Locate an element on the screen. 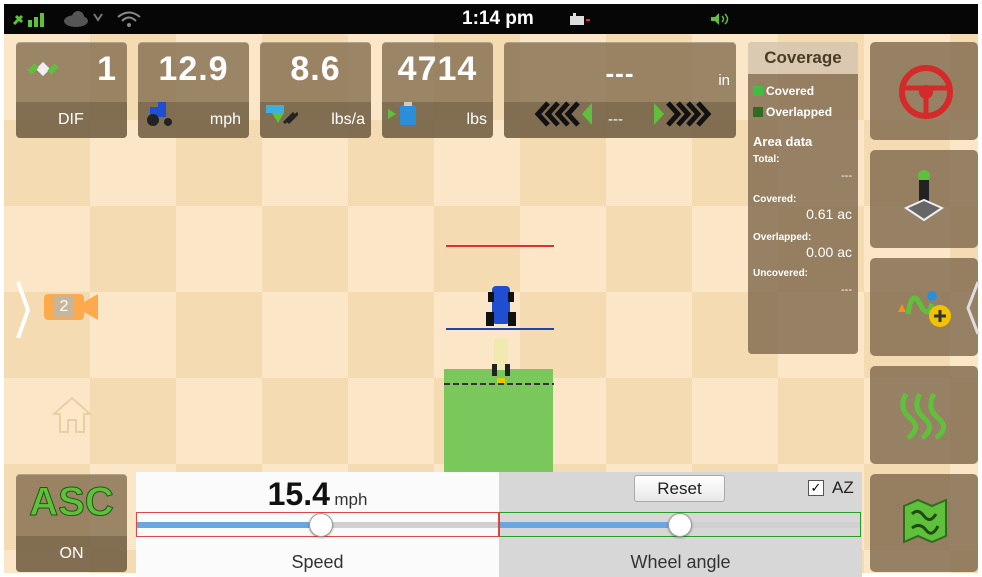 The image size is (982, 577). expand-left-chevron-icon is located at coordinates (23, 312).